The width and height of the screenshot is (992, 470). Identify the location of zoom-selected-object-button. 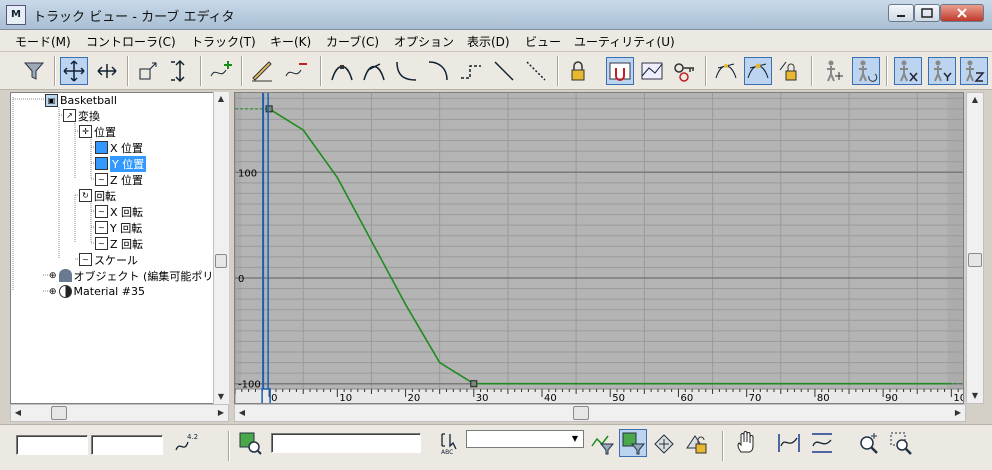
(250, 443).